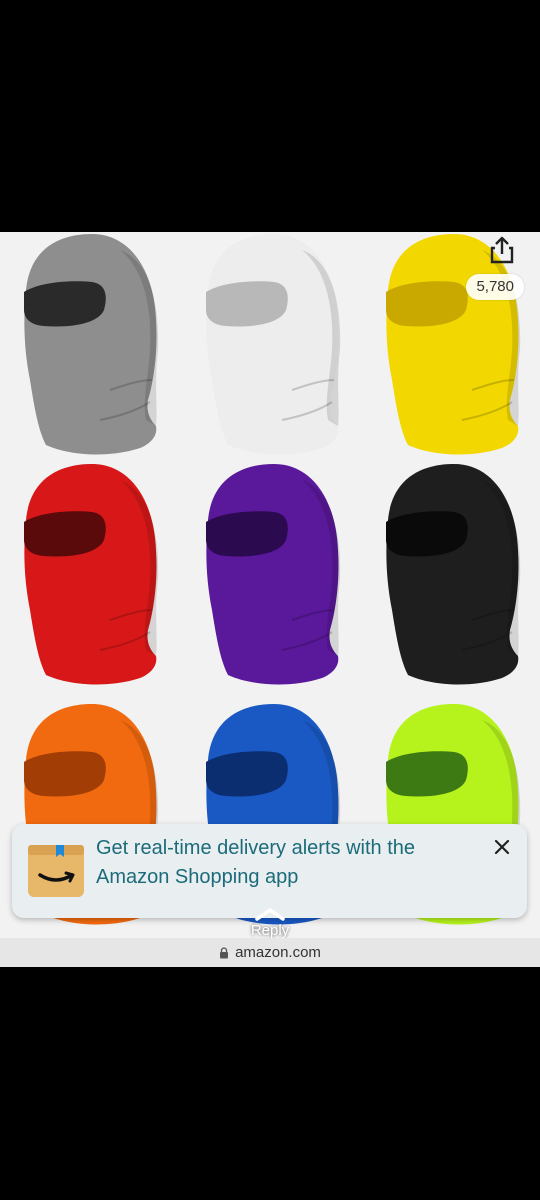 This screenshot has height=1200, width=540. What do you see at coordinates (91, 344) in the screenshot?
I see `mask-gray-graphic` at bounding box center [91, 344].